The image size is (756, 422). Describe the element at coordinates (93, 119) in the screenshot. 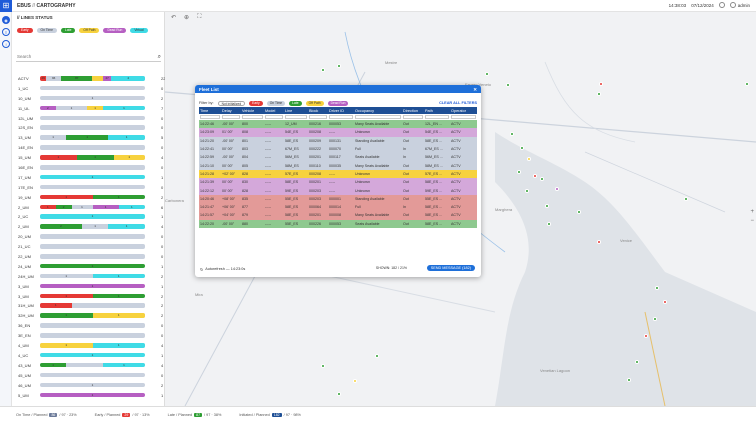

I see `line-row: 12L_UM 0` at that location.